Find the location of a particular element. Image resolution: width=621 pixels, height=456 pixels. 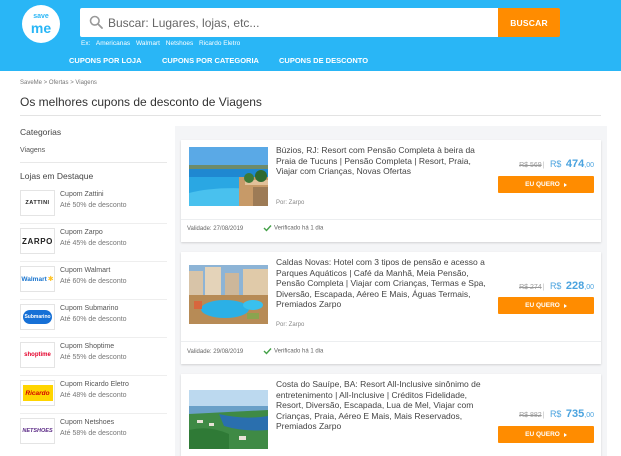

offer-image-buzios is located at coordinates (228, 176).